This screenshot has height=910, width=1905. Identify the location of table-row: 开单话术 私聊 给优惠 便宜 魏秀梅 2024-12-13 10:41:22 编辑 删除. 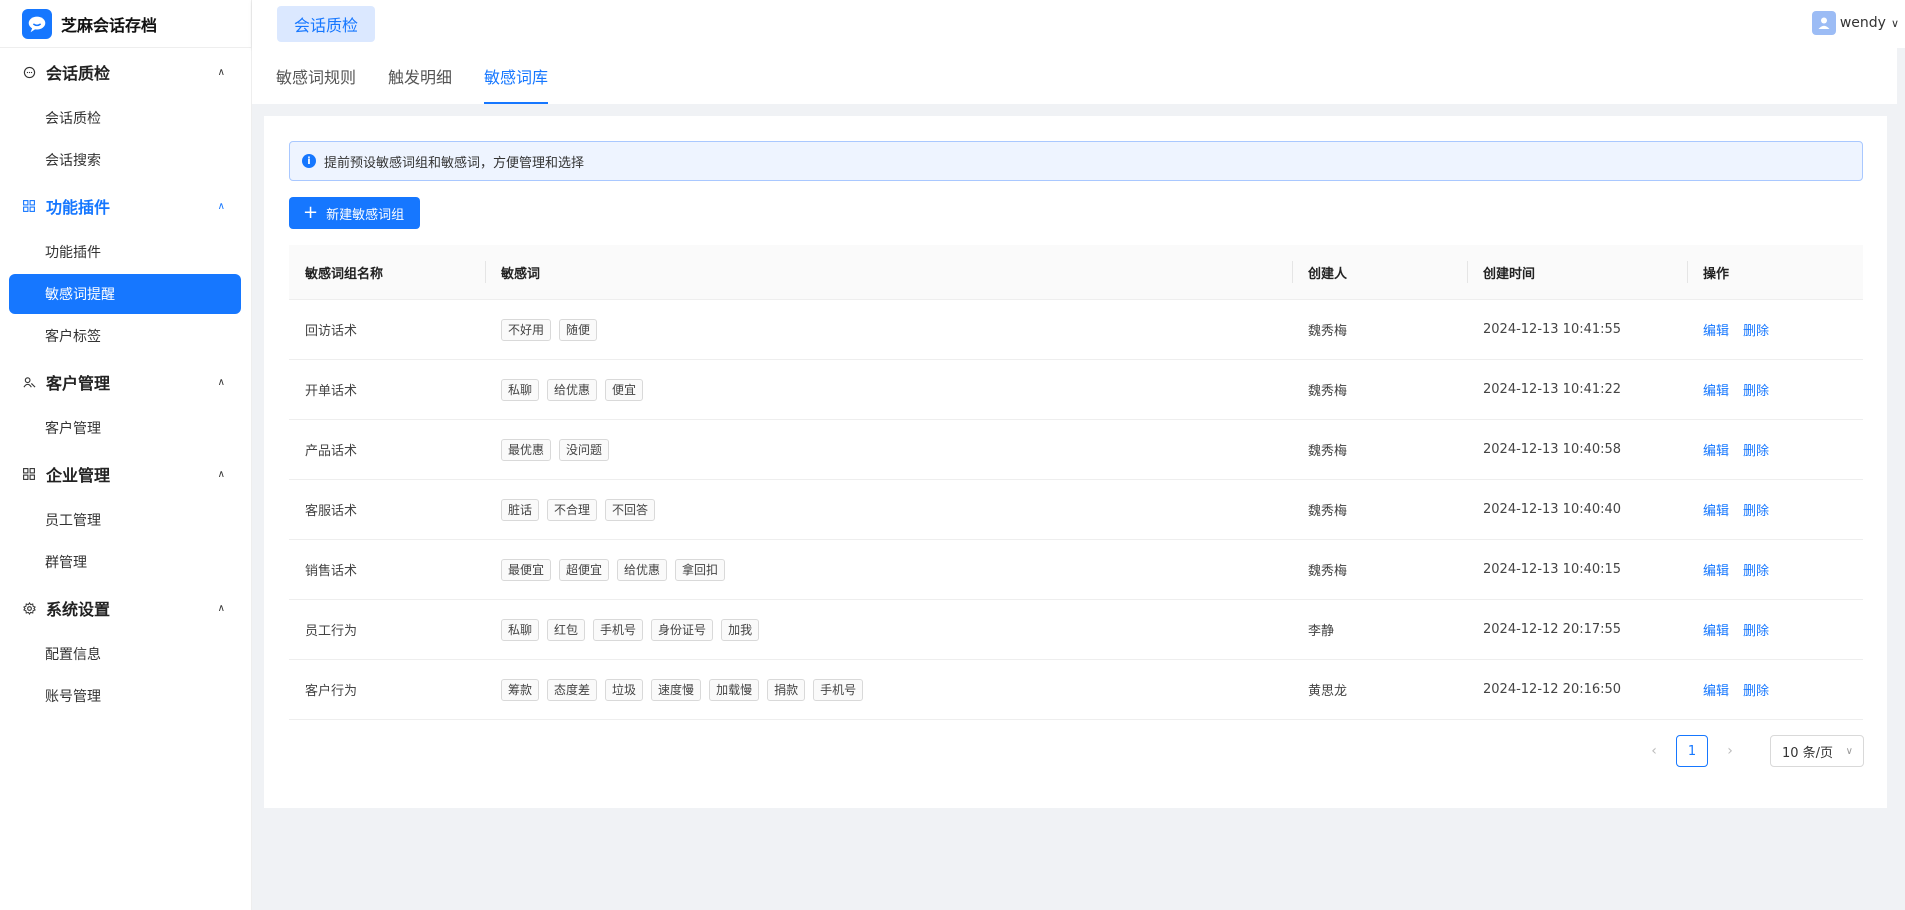
(1076, 390).